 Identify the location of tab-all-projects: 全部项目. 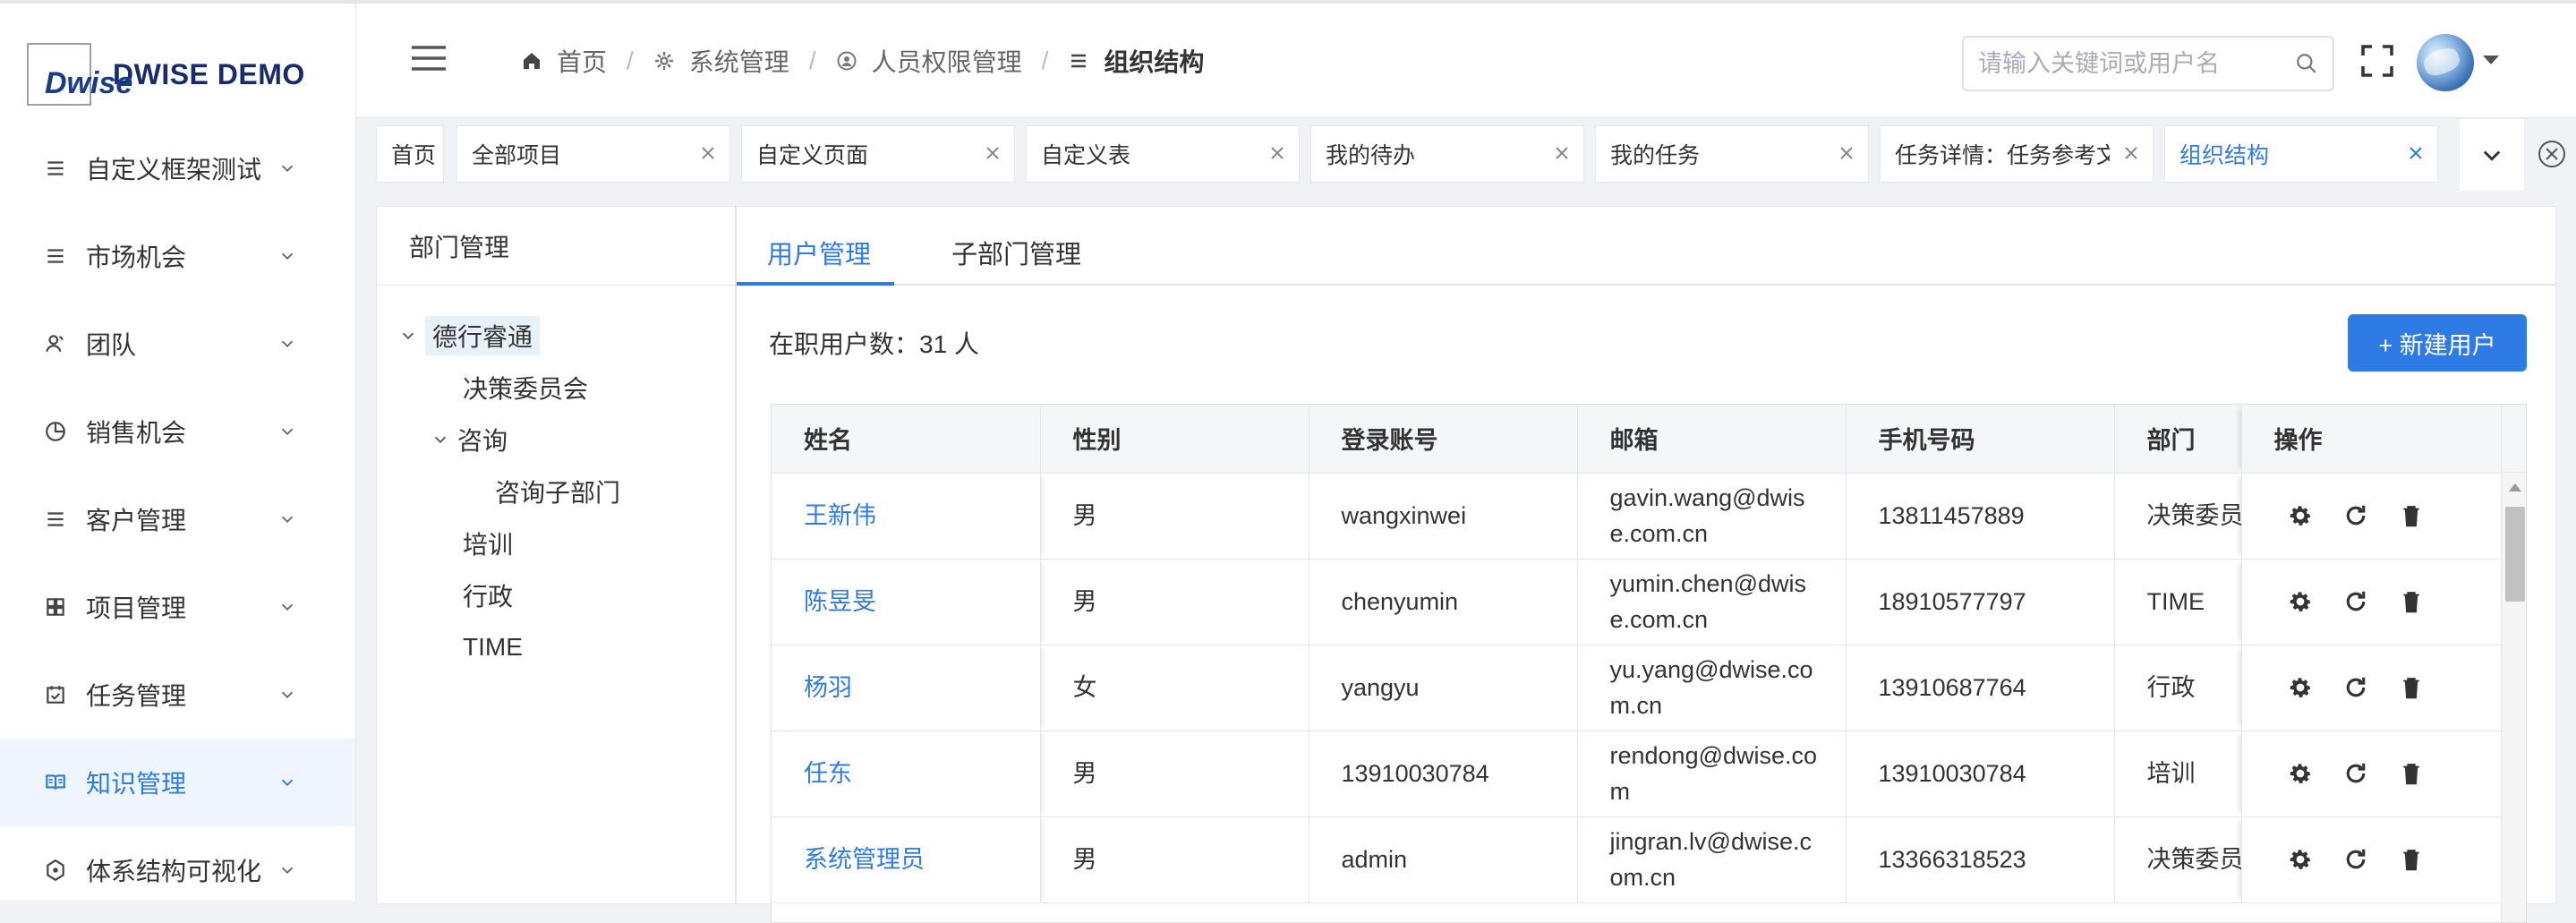
(593, 154).